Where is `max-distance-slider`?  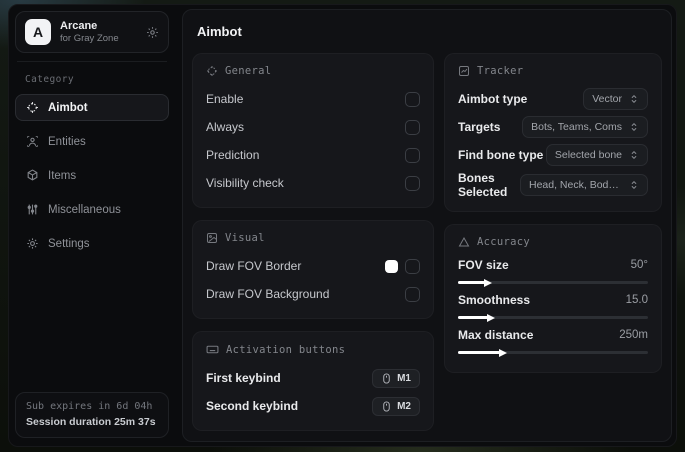 max-distance-slider is located at coordinates (553, 352).